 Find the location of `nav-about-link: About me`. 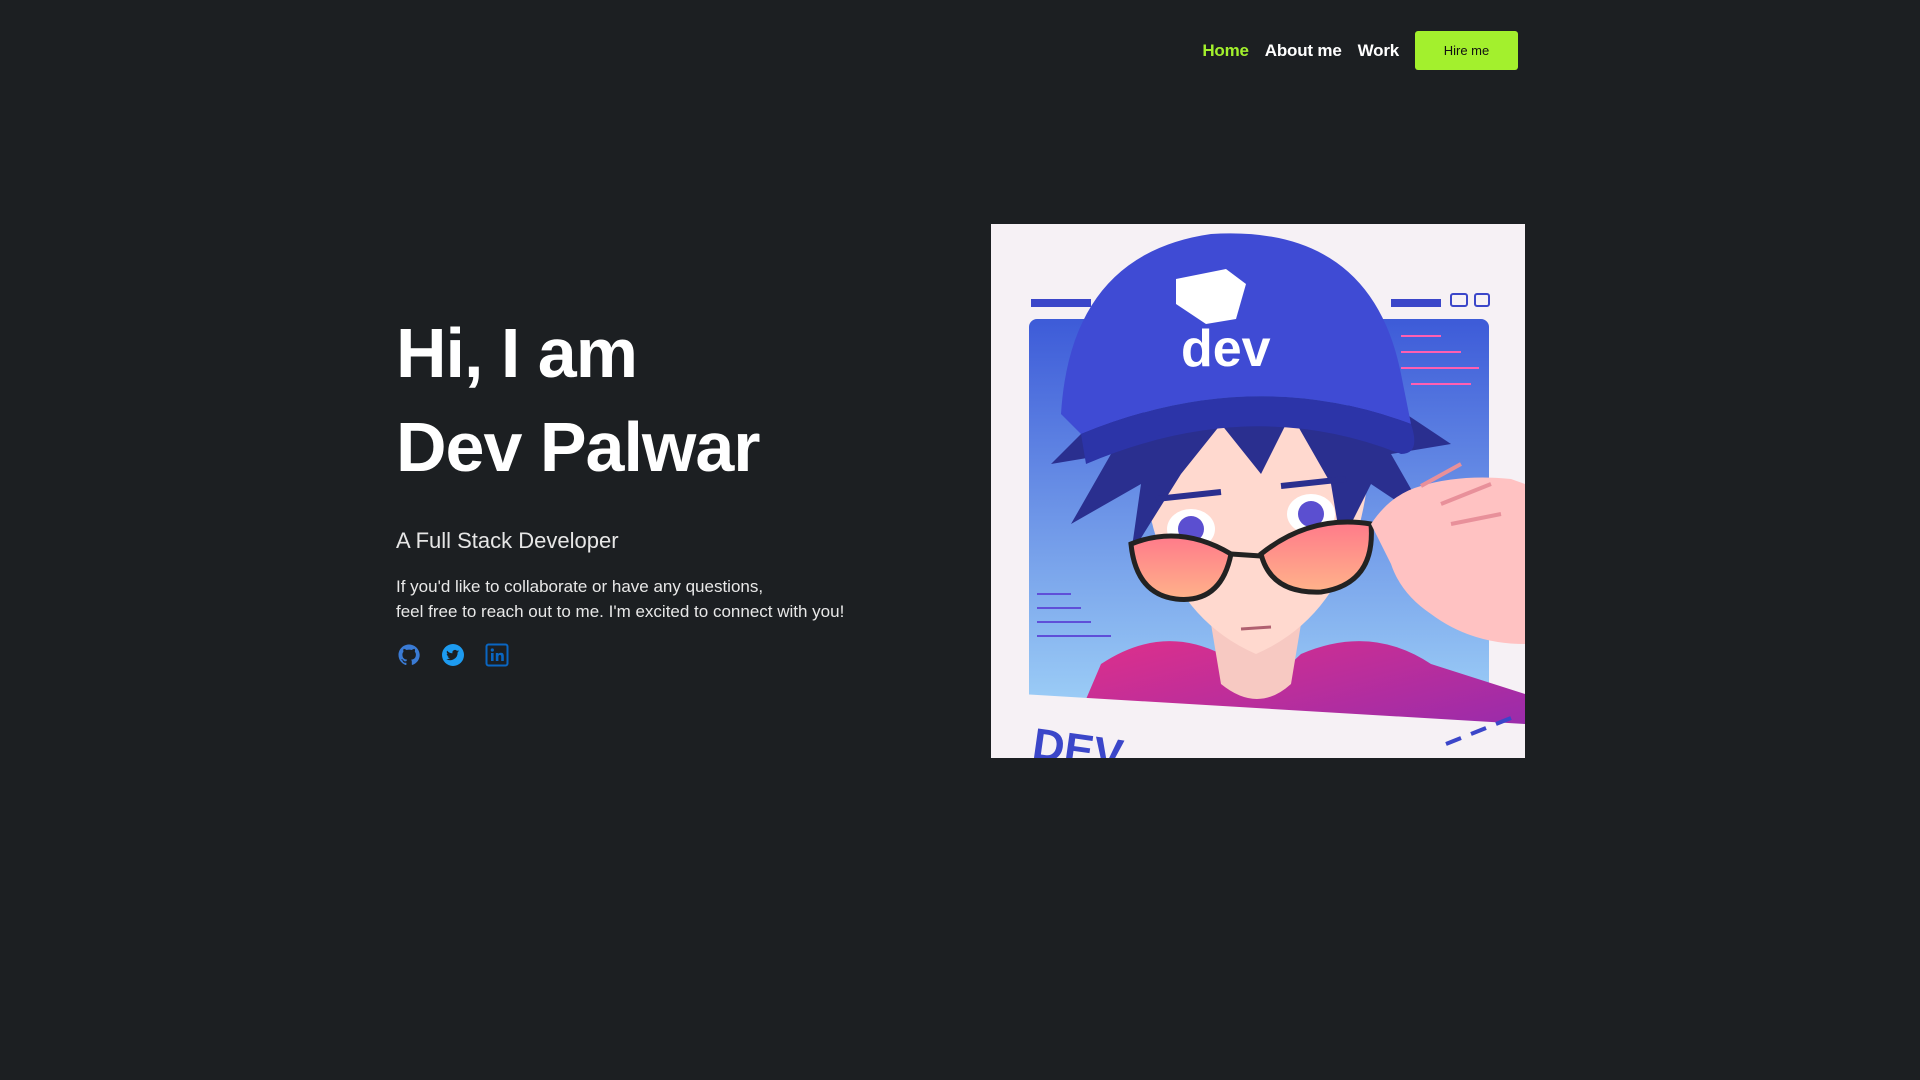

nav-about-link: About me is located at coordinates (1303, 51).